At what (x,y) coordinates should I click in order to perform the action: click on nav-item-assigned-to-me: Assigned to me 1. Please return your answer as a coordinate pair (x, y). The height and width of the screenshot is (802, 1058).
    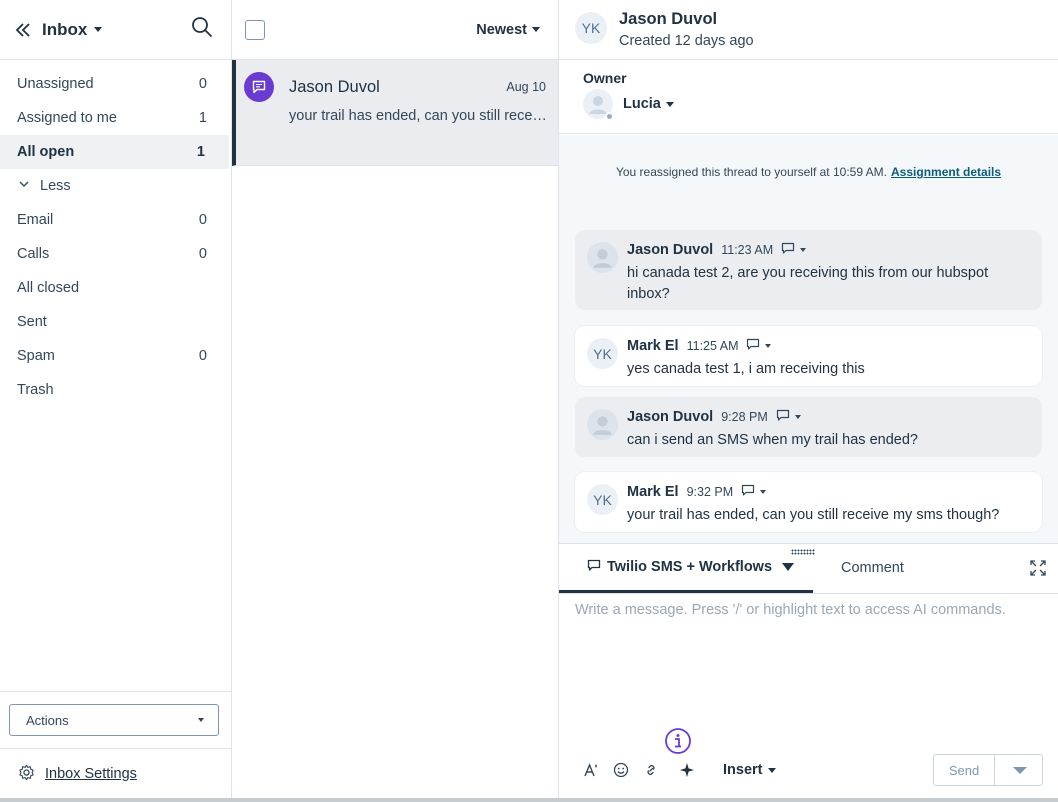
    Looking at the image, I should click on (115, 118).